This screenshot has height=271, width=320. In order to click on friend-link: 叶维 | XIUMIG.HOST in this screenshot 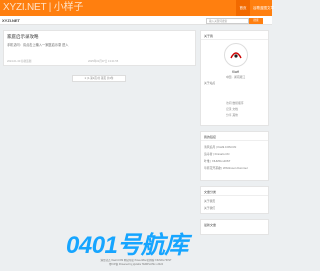, I will do `click(217, 161)`.